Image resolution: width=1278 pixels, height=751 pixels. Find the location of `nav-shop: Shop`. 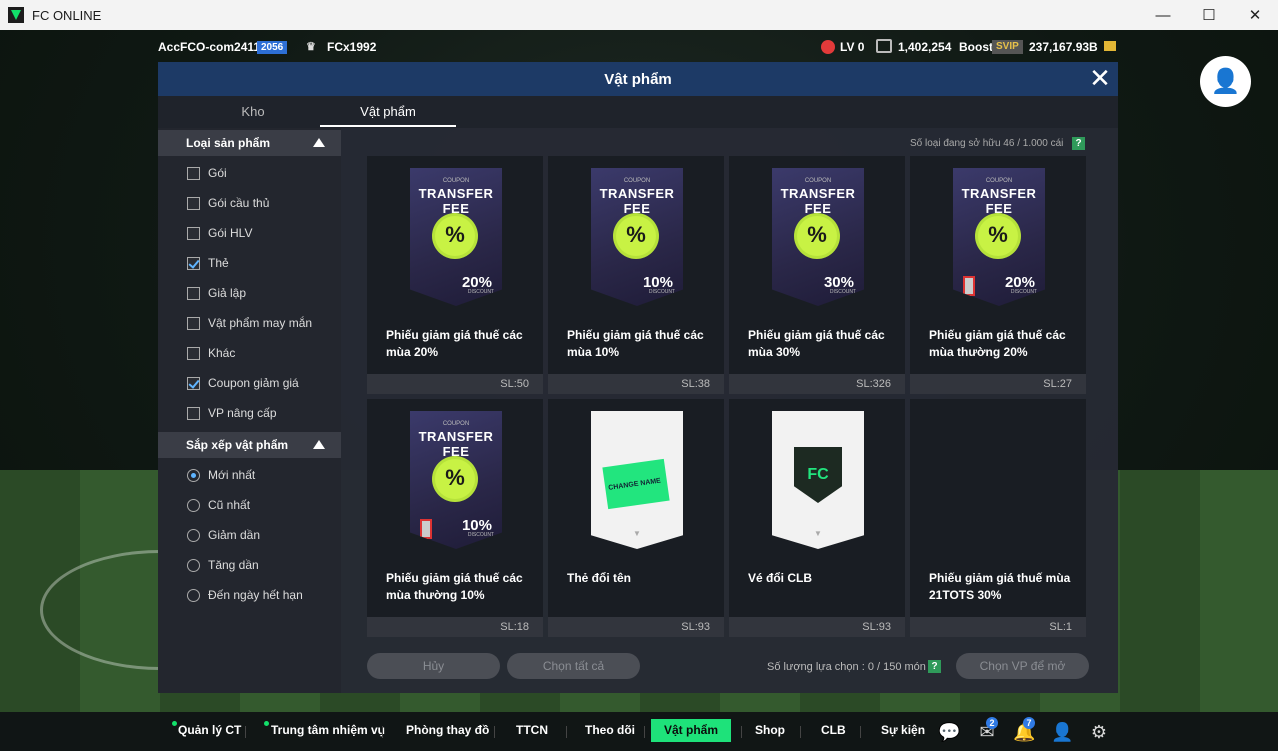

nav-shop: Shop is located at coordinates (770, 730).